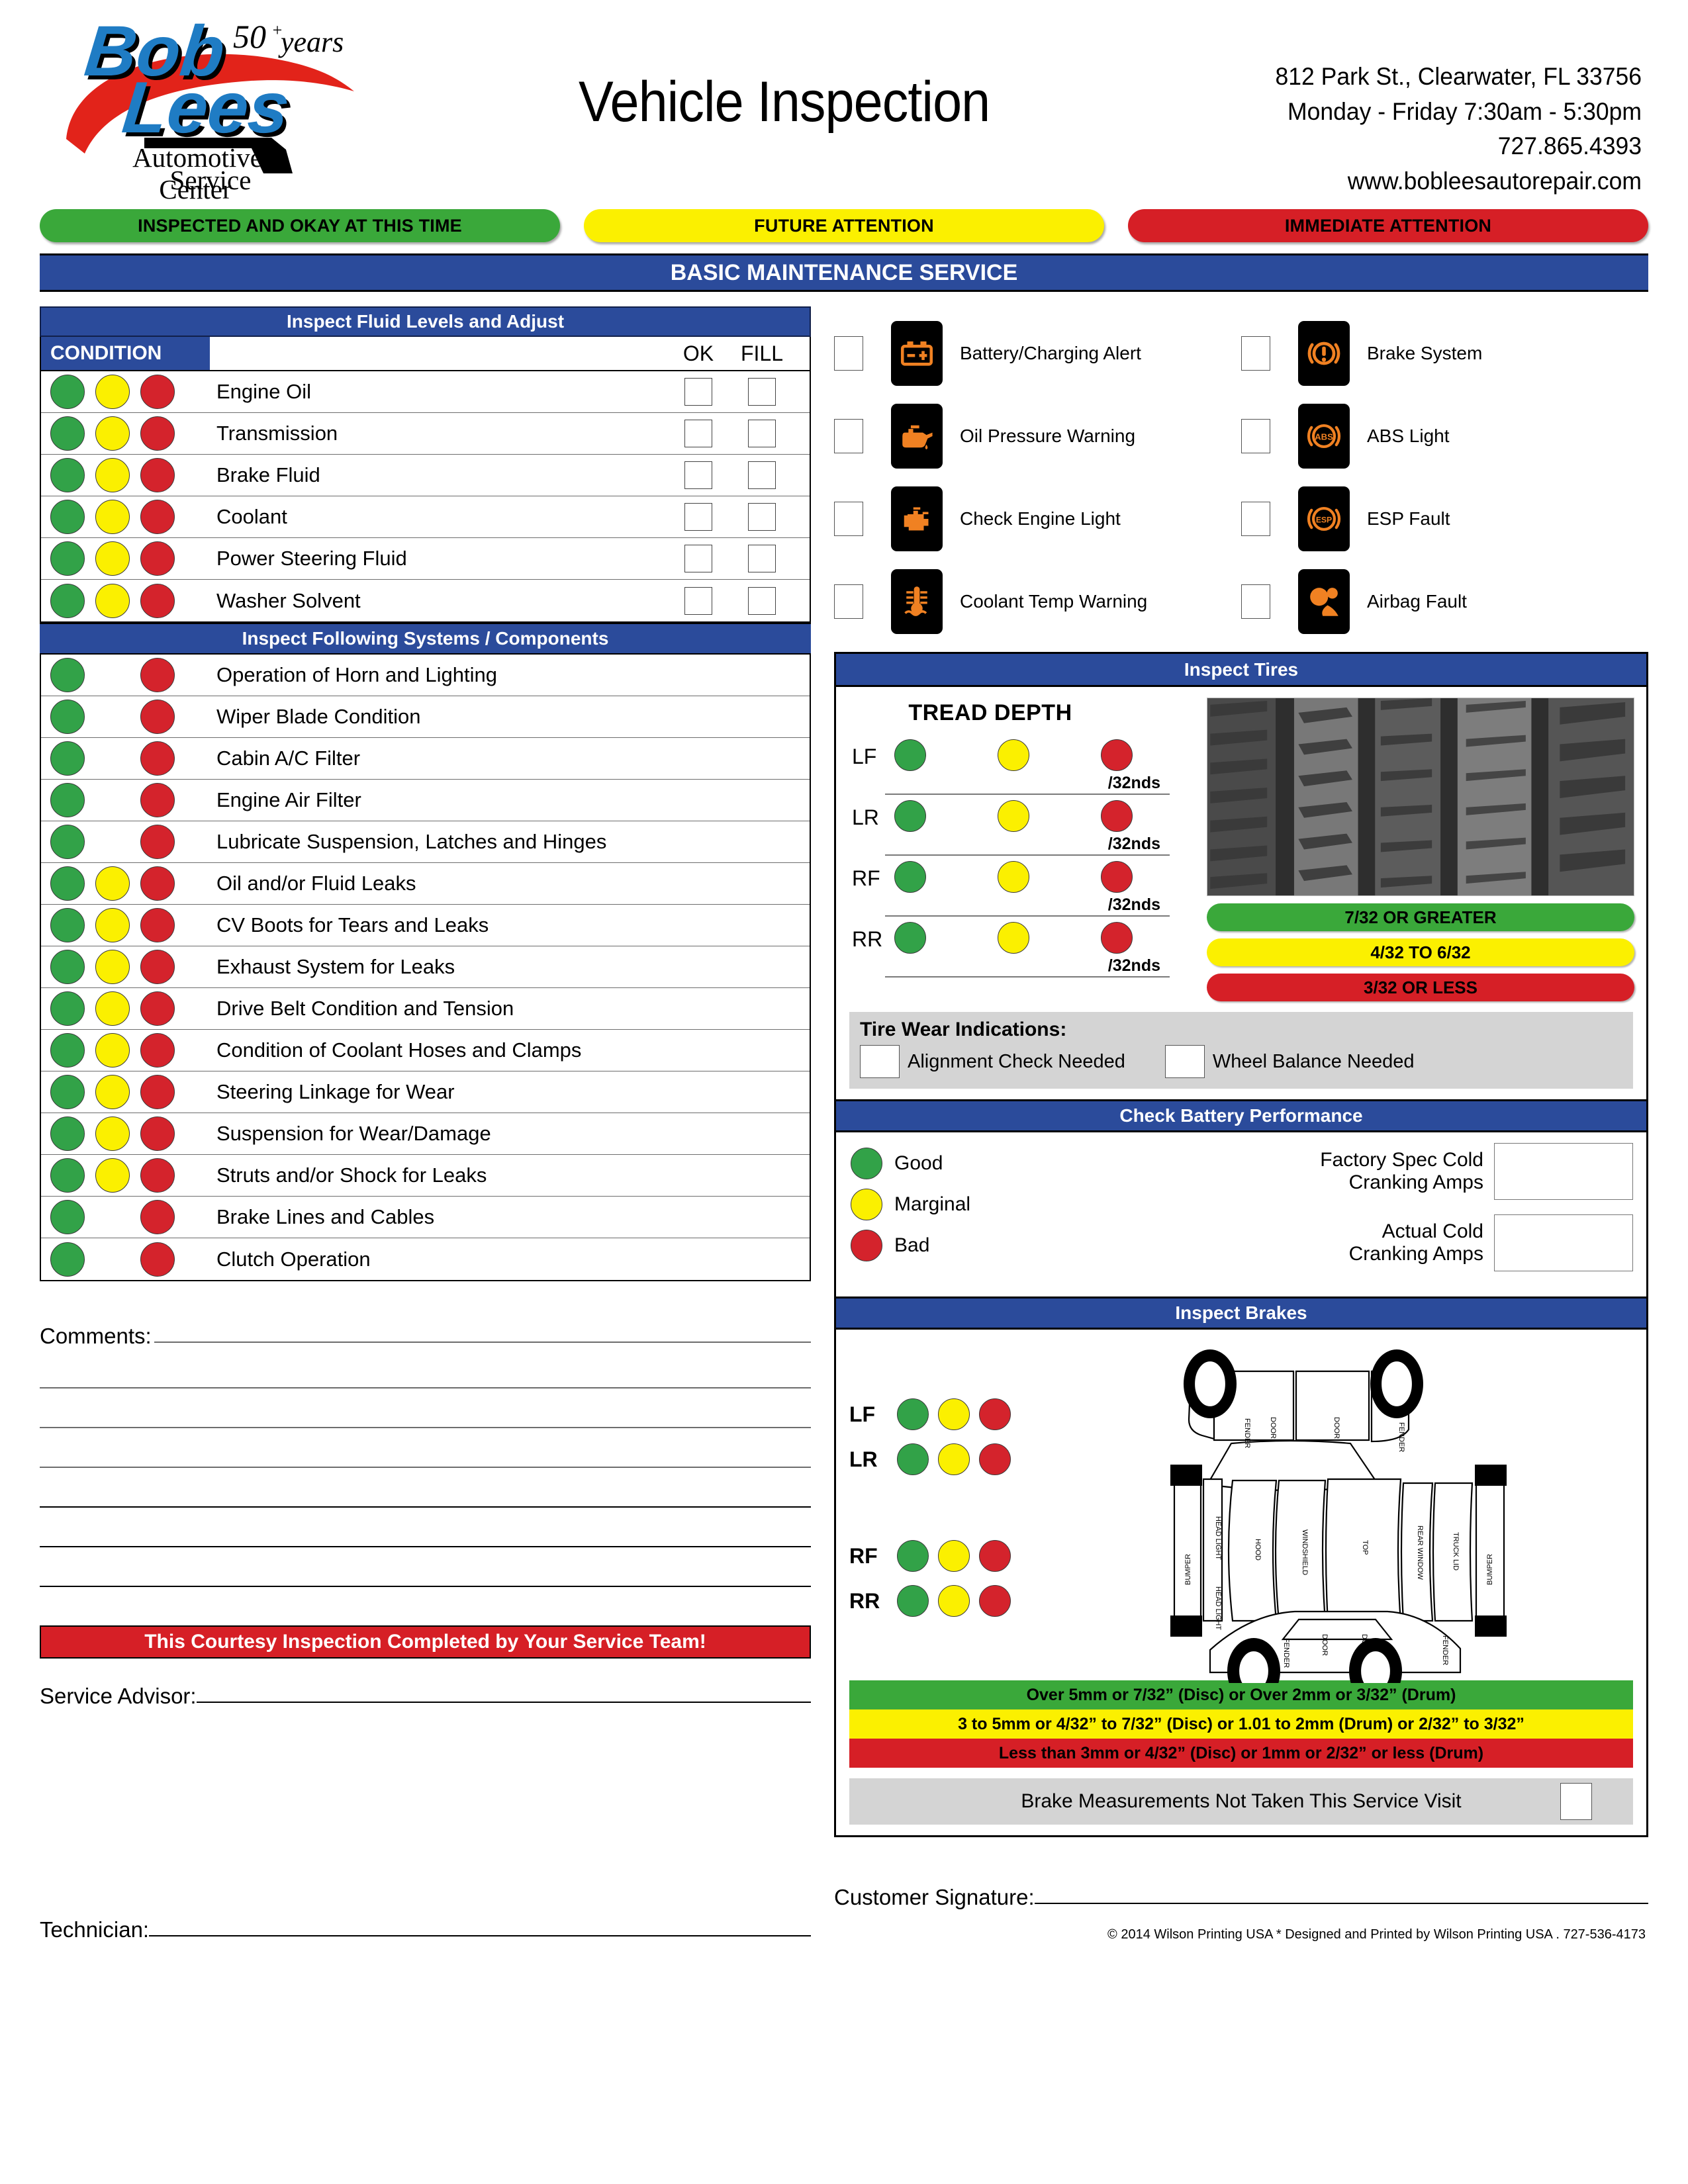 The height and width of the screenshot is (2184, 1688). Describe the element at coordinates (1241, 1897) in the screenshot. I see `customer-signature-field: Customer Signature:` at that location.